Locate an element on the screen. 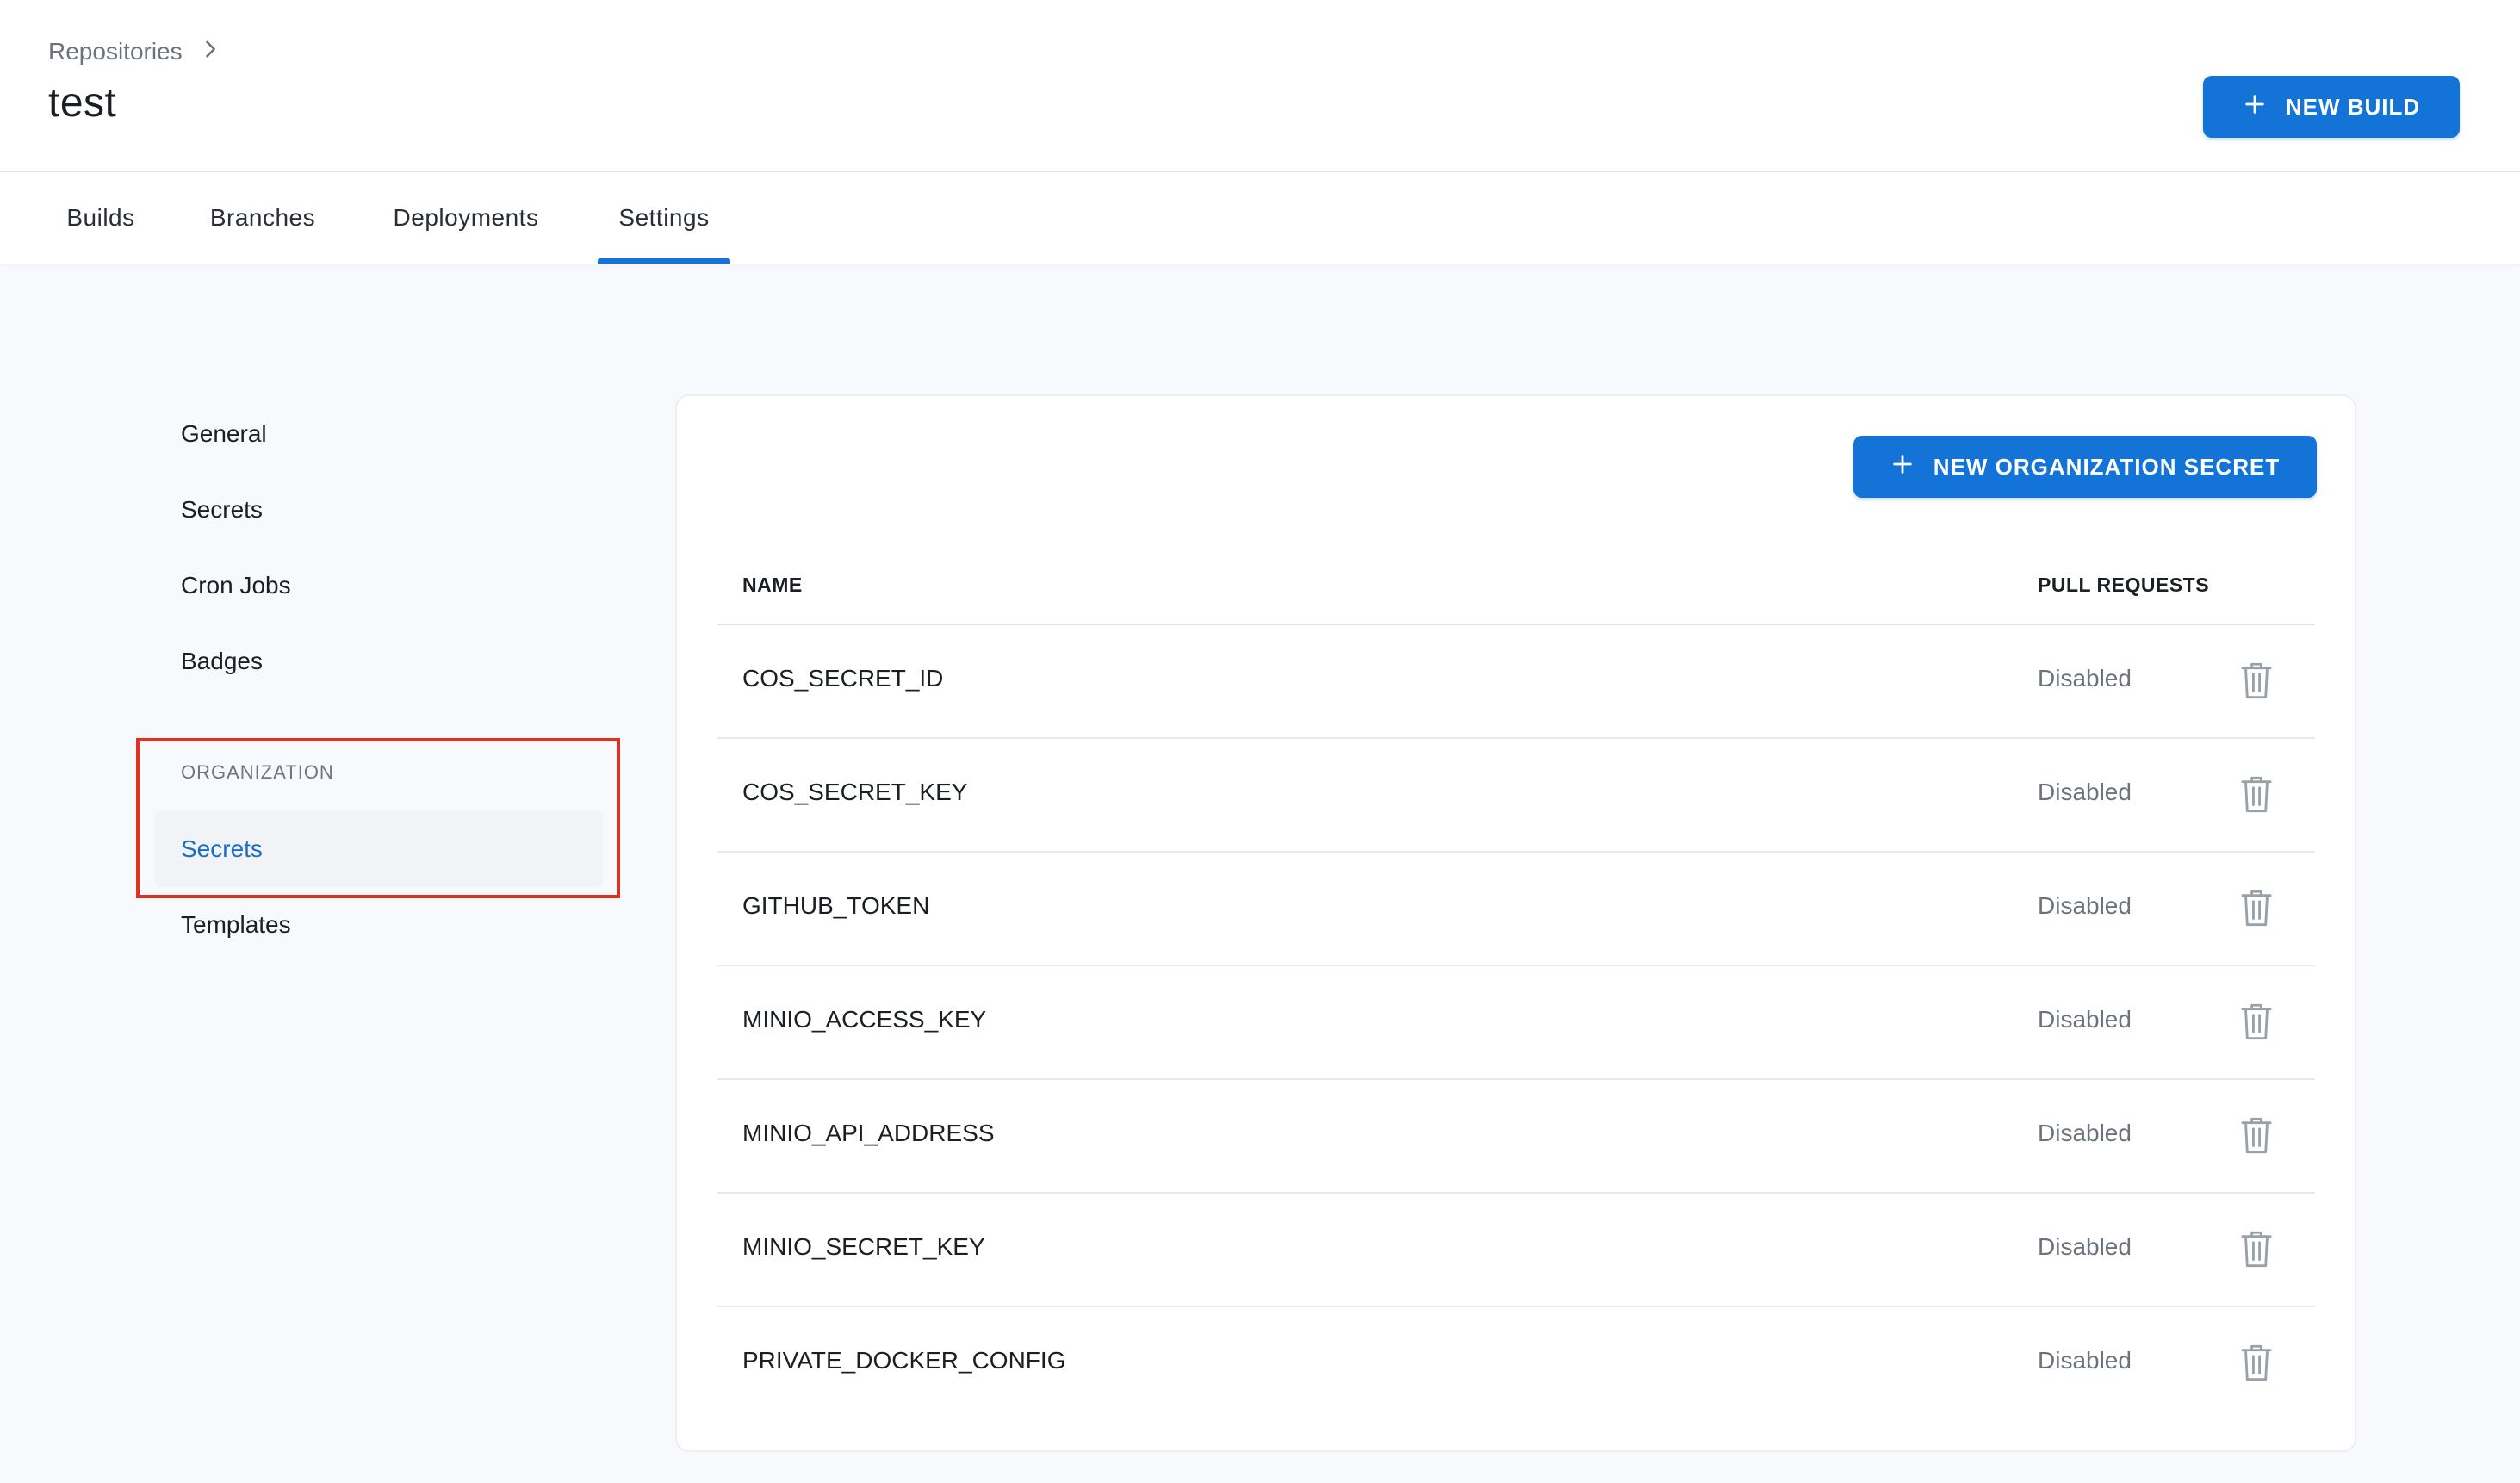 This screenshot has width=2520, height=1483. new-organization-secret-label: NEW ORGANIZATION SECRET is located at coordinates (2107, 466).